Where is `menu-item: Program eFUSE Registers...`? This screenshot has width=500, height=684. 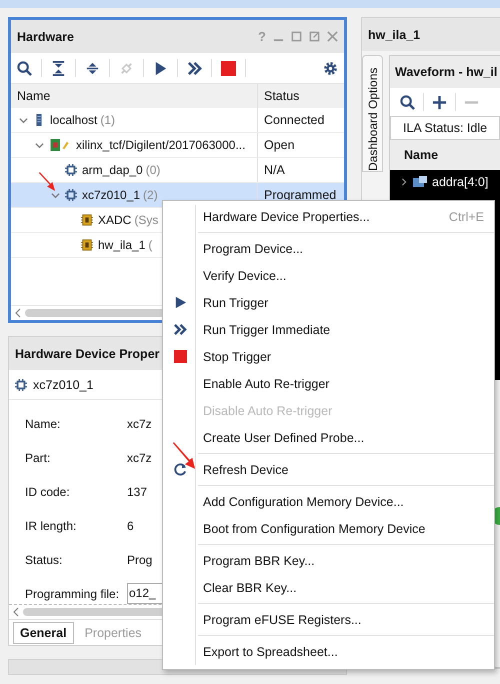
menu-item: Program eFUSE Registers... is located at coordinates (328, 619).